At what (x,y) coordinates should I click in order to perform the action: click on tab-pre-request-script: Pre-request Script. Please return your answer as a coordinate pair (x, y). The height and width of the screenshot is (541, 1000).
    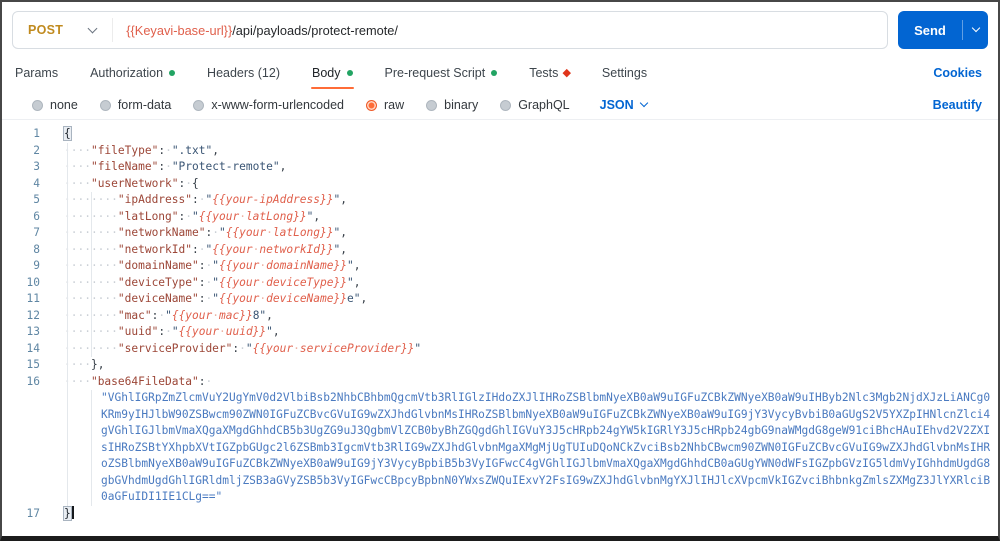
    Looking at the image, I should click on (441, 73).